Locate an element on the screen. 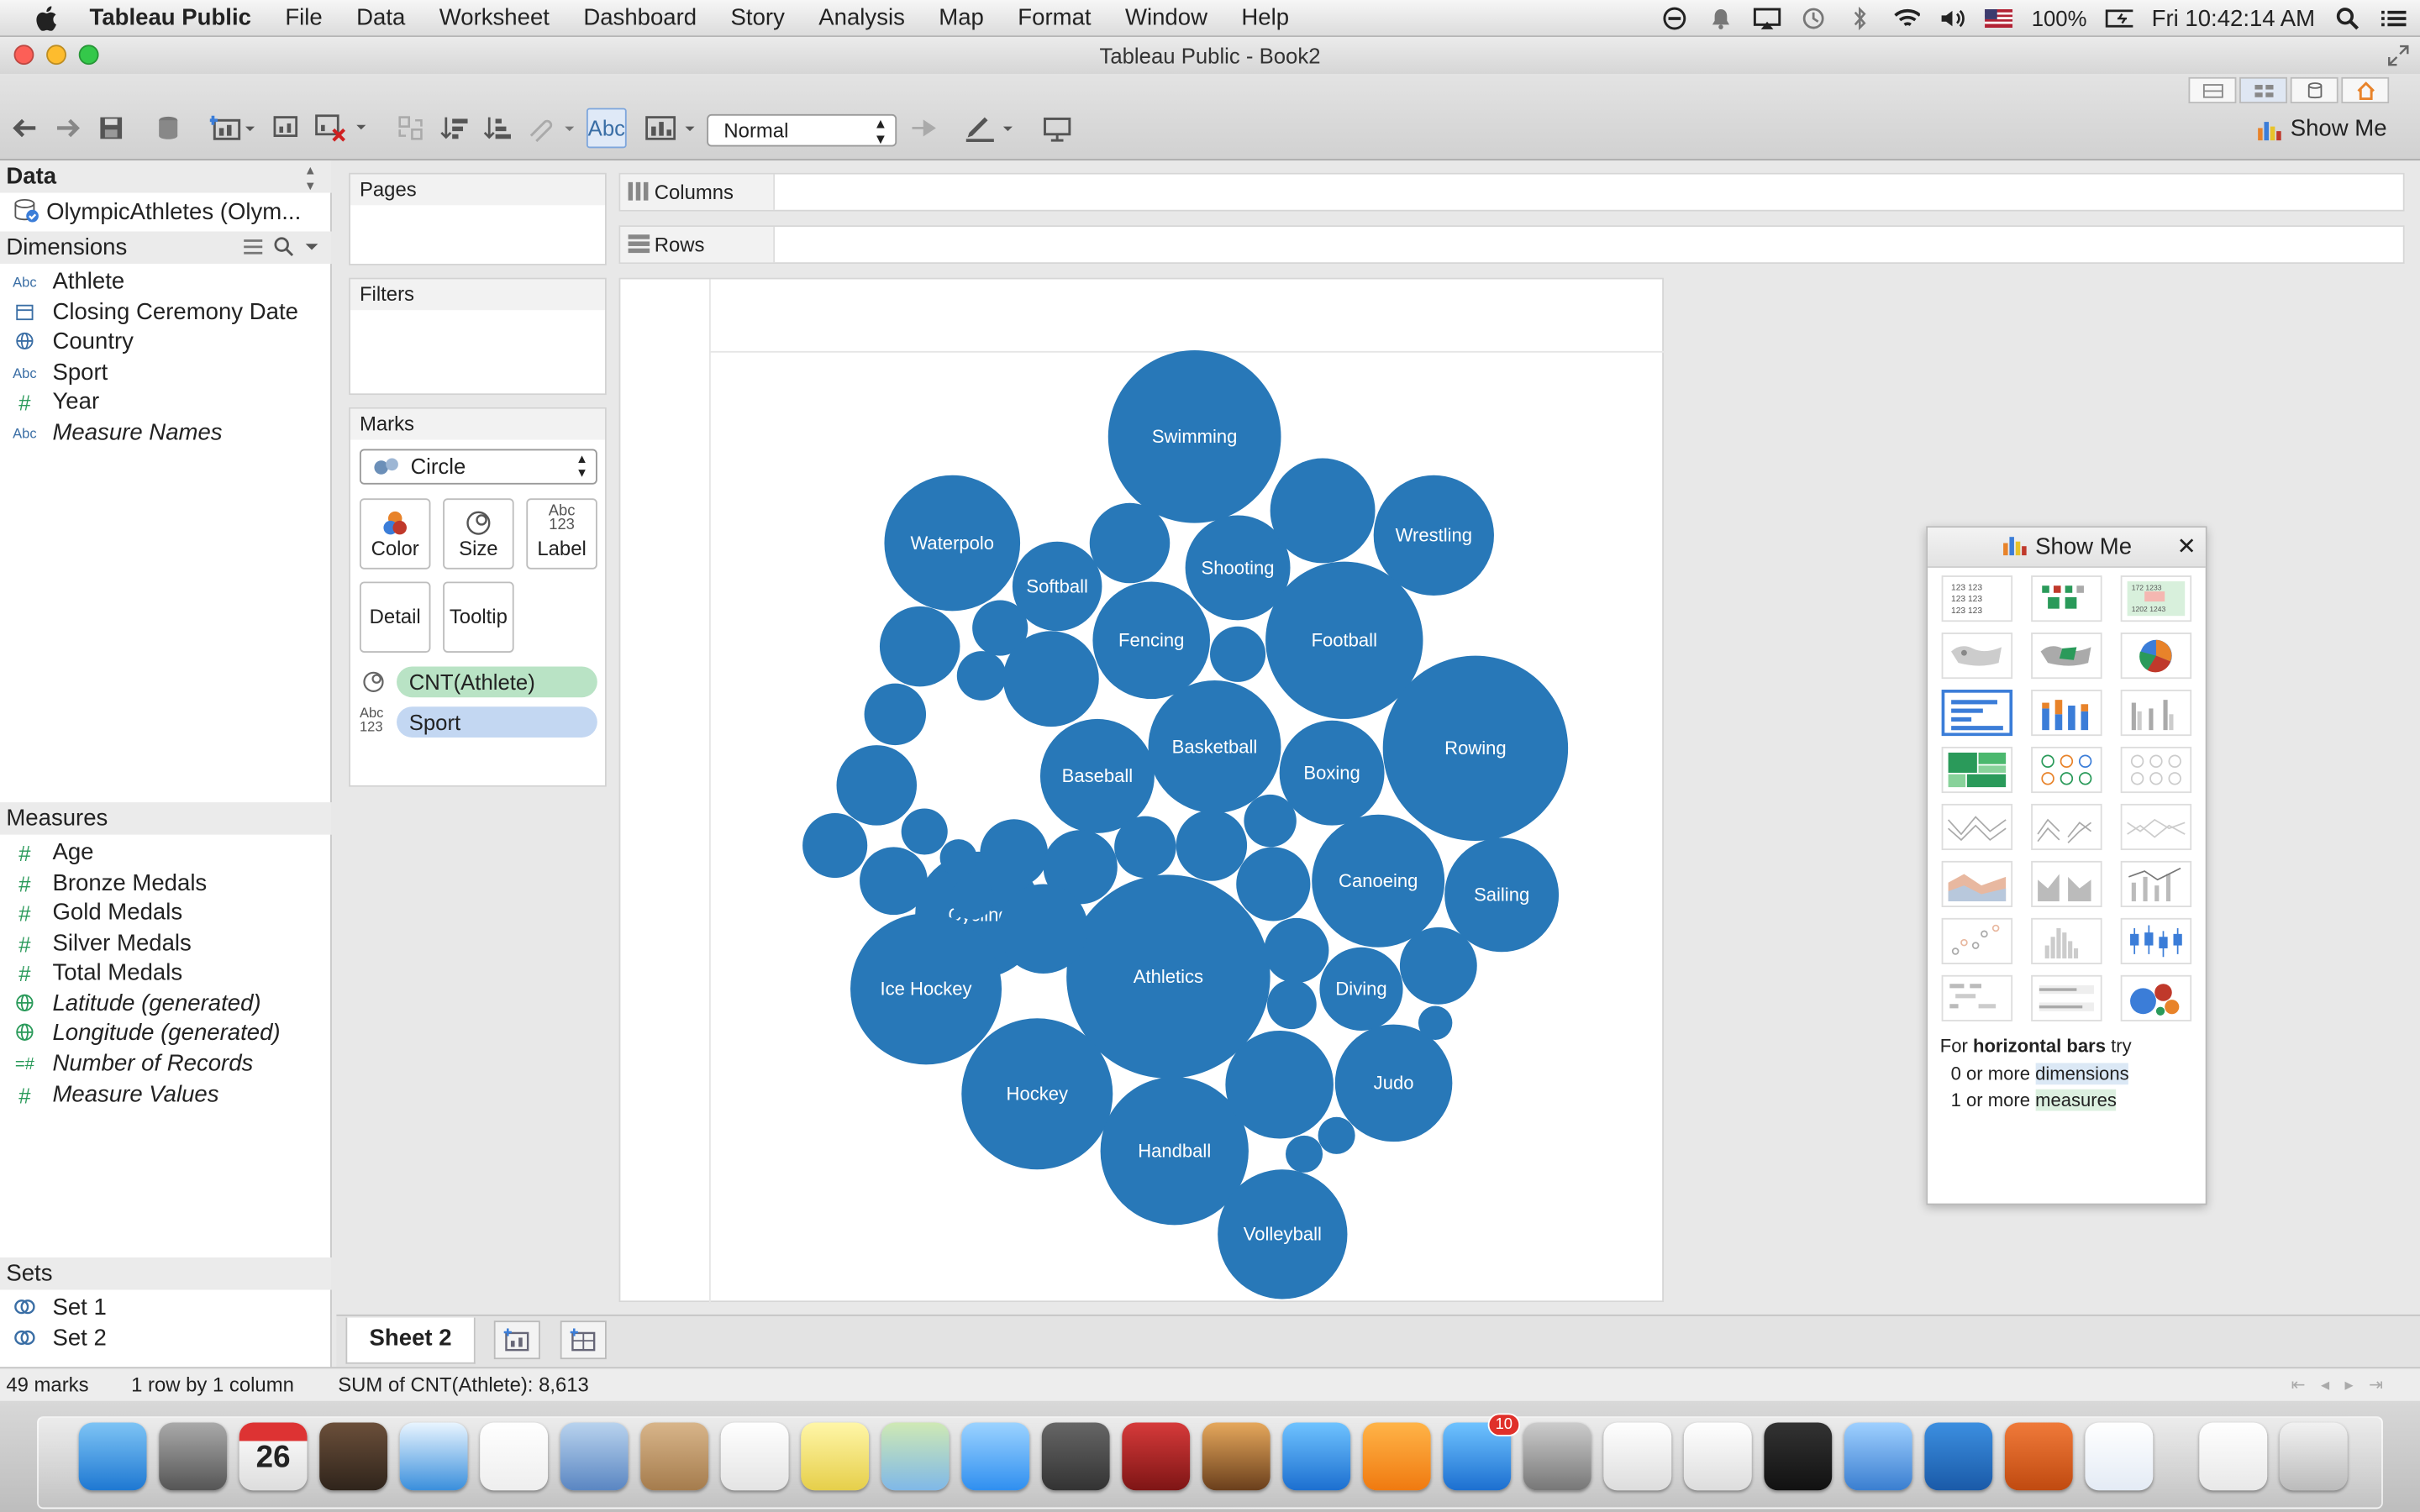 Image resolution: width=2420 pixels, height=1512 pixels. dimension-sport: Abc Sport is located at coordinates (60, 372).